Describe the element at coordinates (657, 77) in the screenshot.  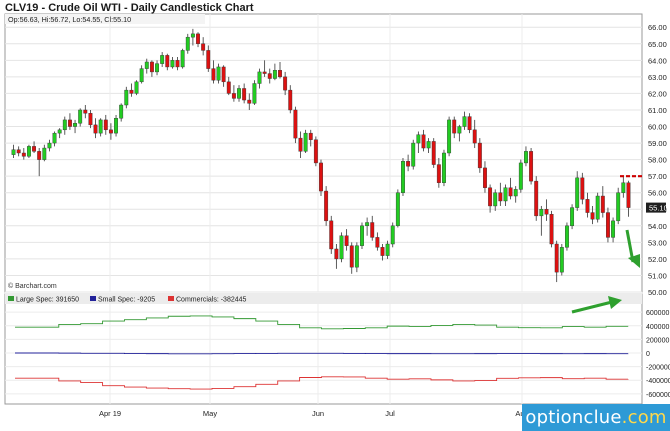
I see `price-tick-label: 63.00` at that location.